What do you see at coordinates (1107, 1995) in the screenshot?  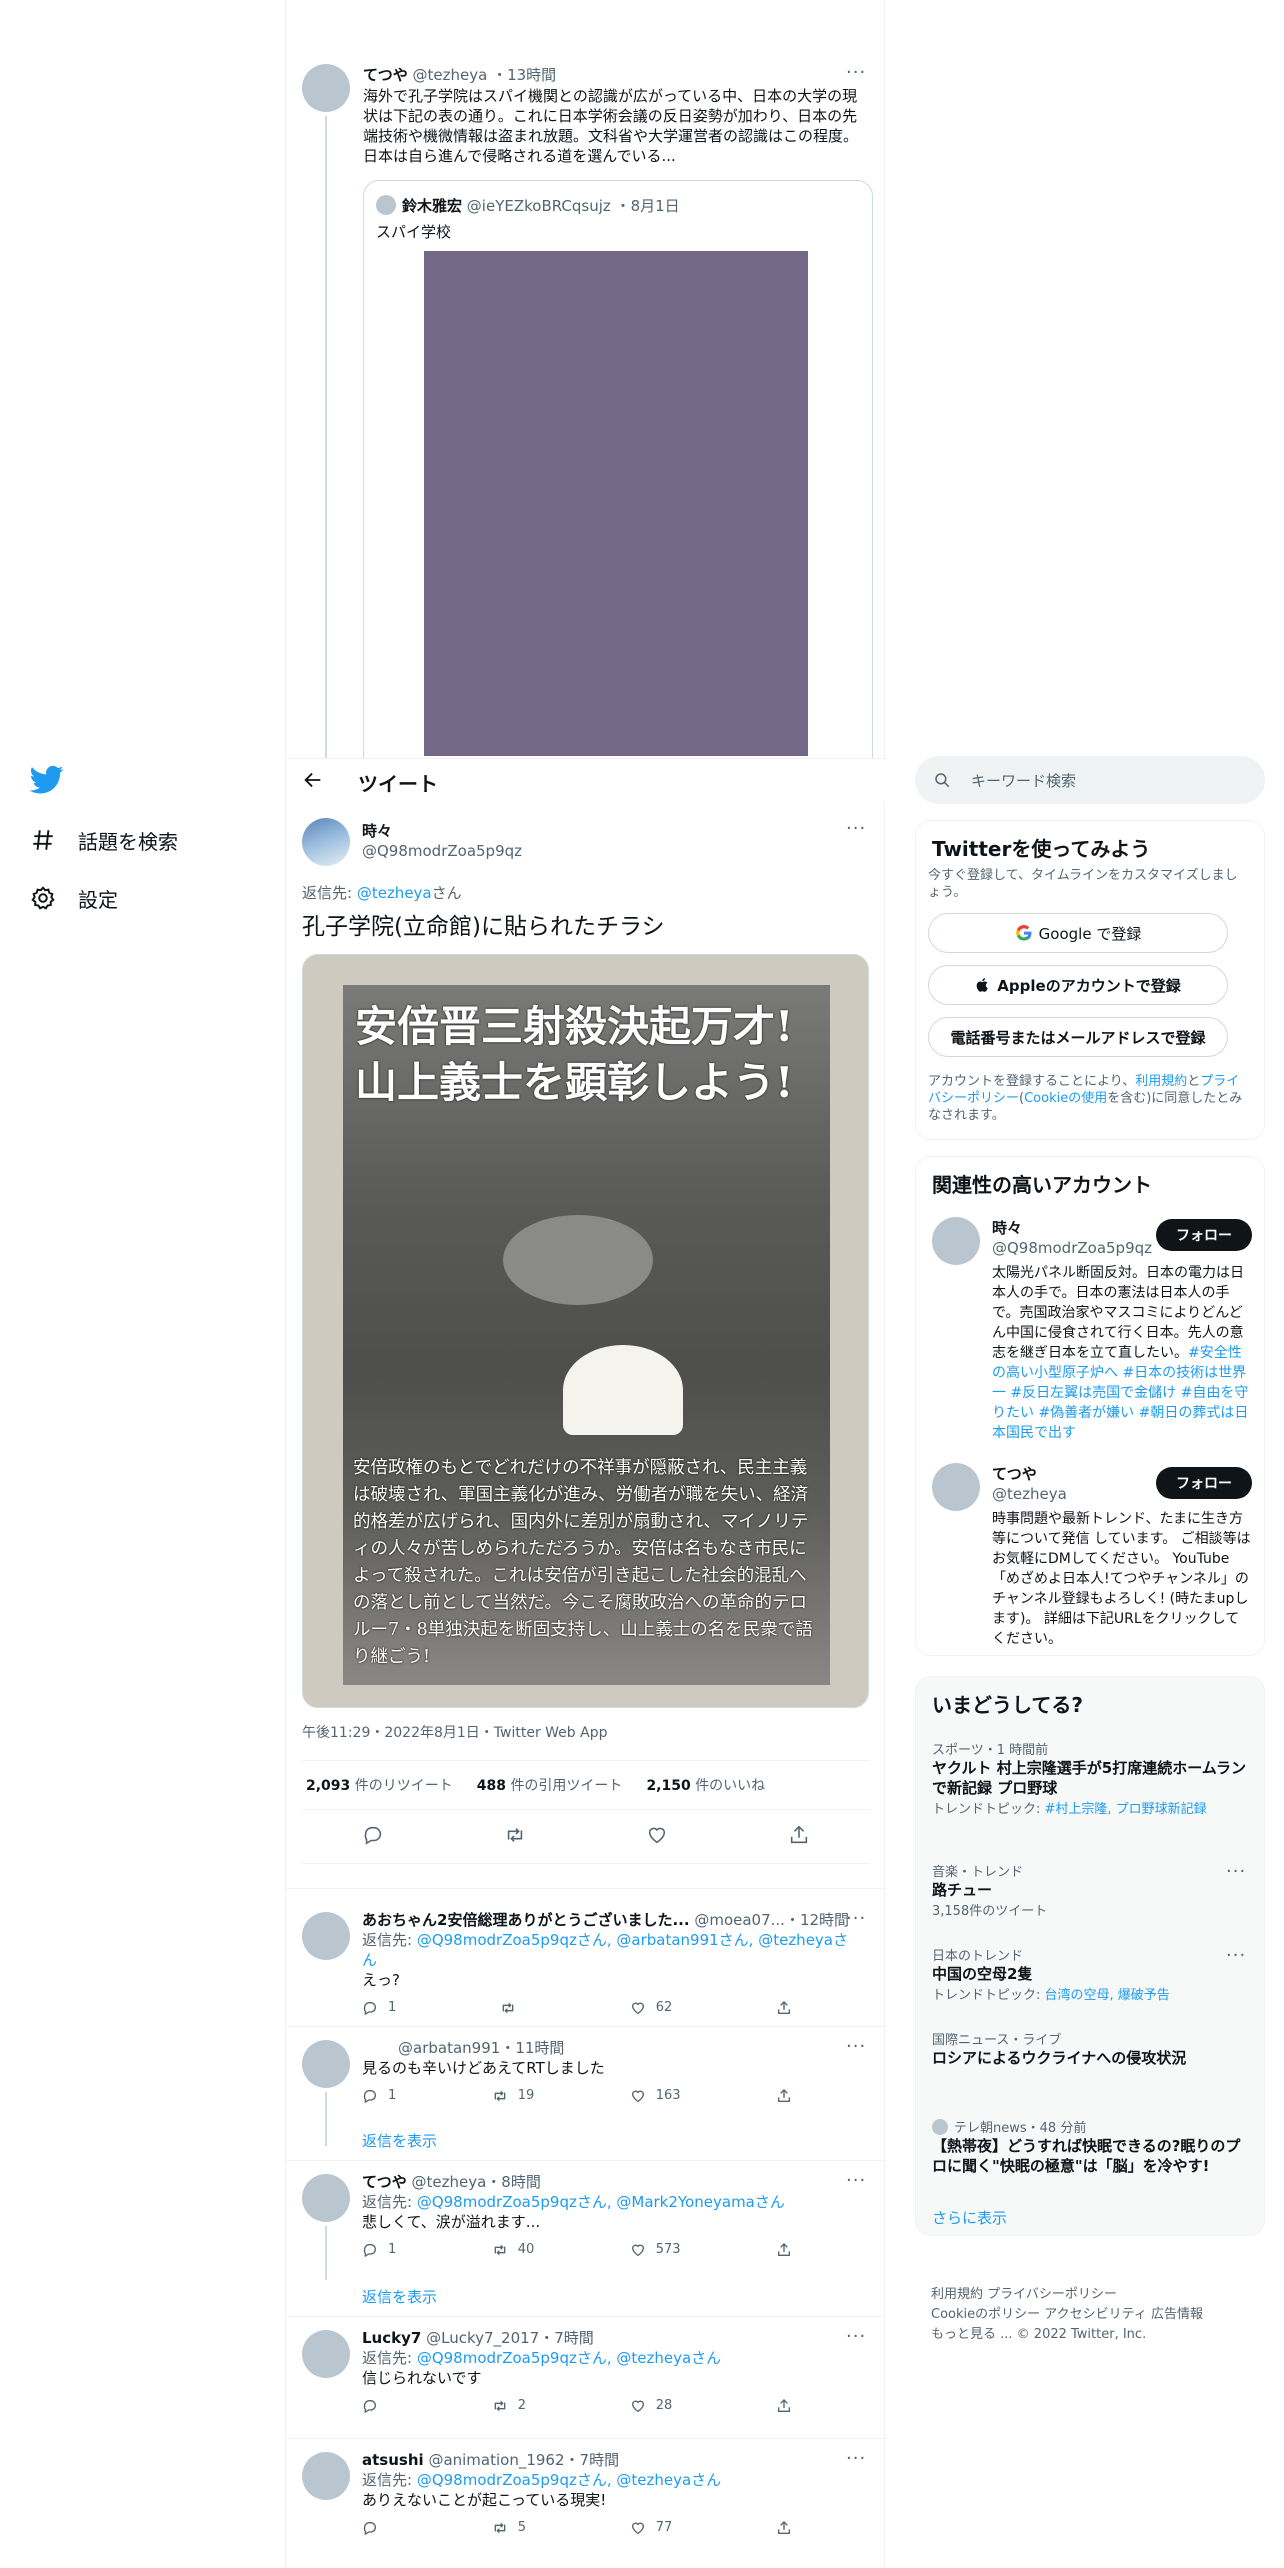 I see `trend-topic-links: 台湾の空母, 爆破予告` at bounding box center [1107, 1995].